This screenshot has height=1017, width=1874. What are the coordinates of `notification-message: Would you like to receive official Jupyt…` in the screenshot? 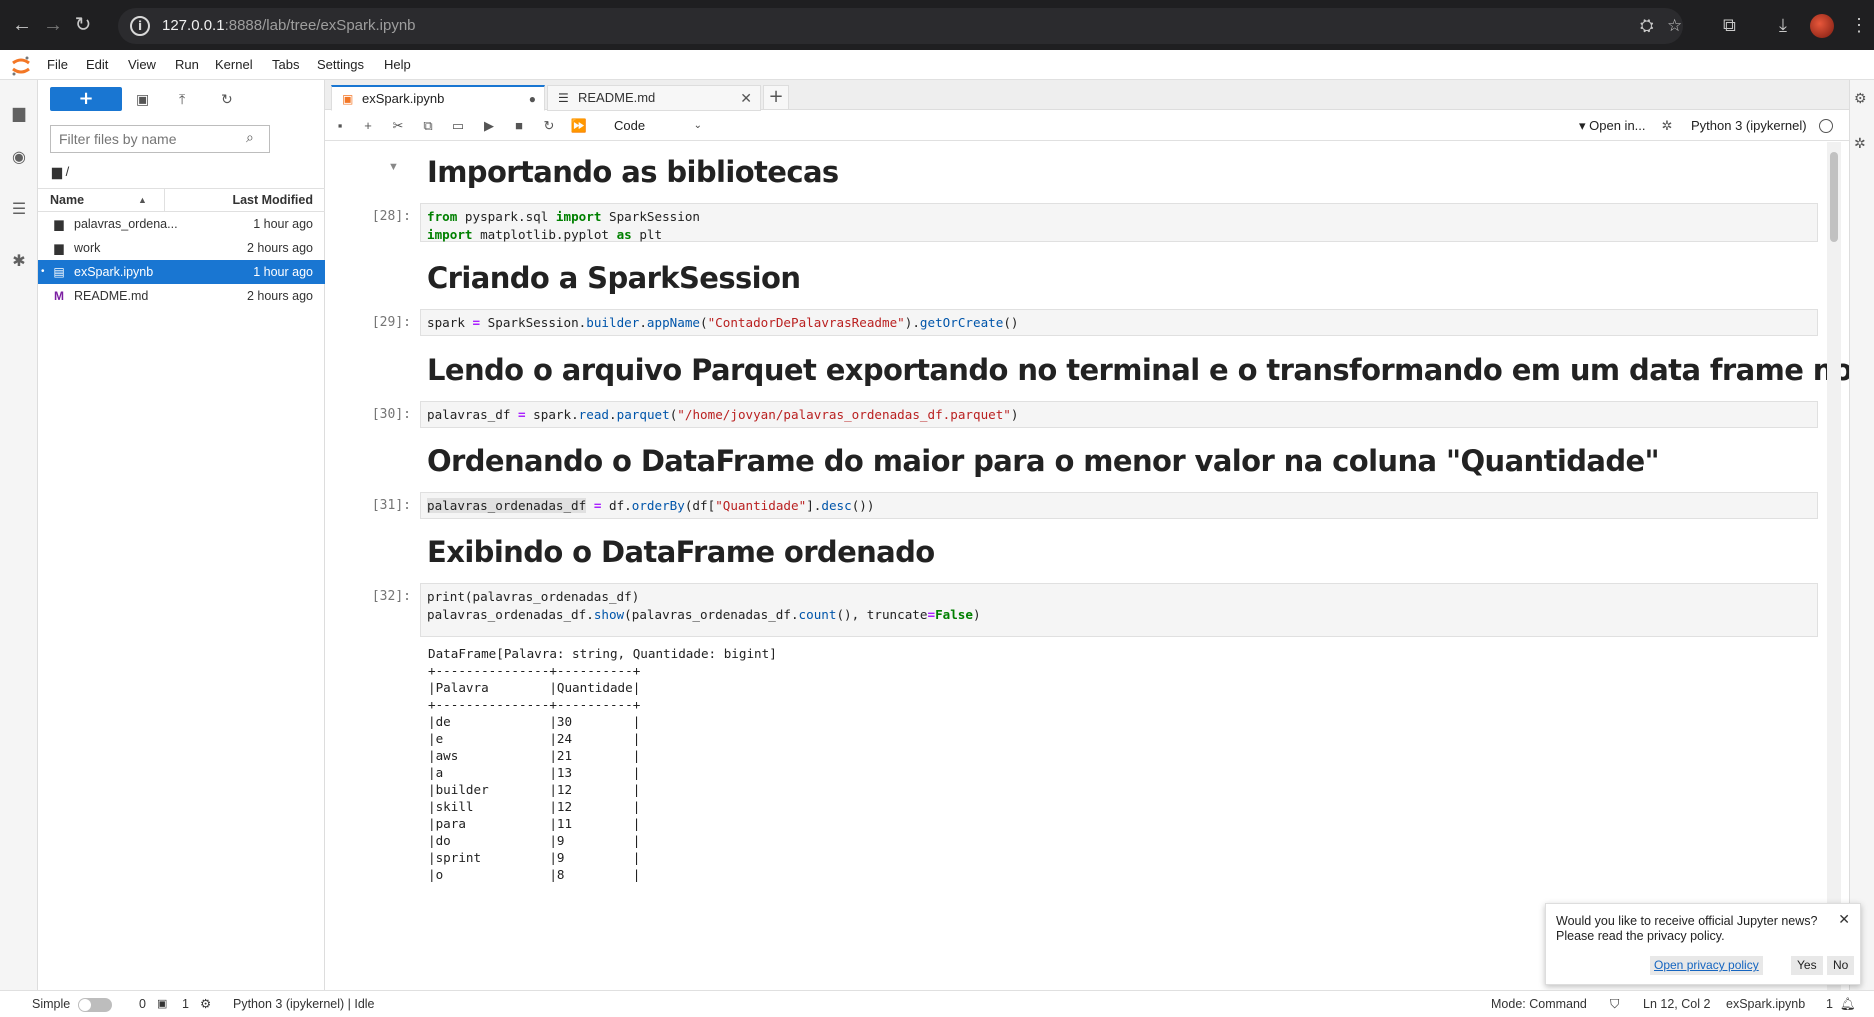 It's located at (1687, 928).